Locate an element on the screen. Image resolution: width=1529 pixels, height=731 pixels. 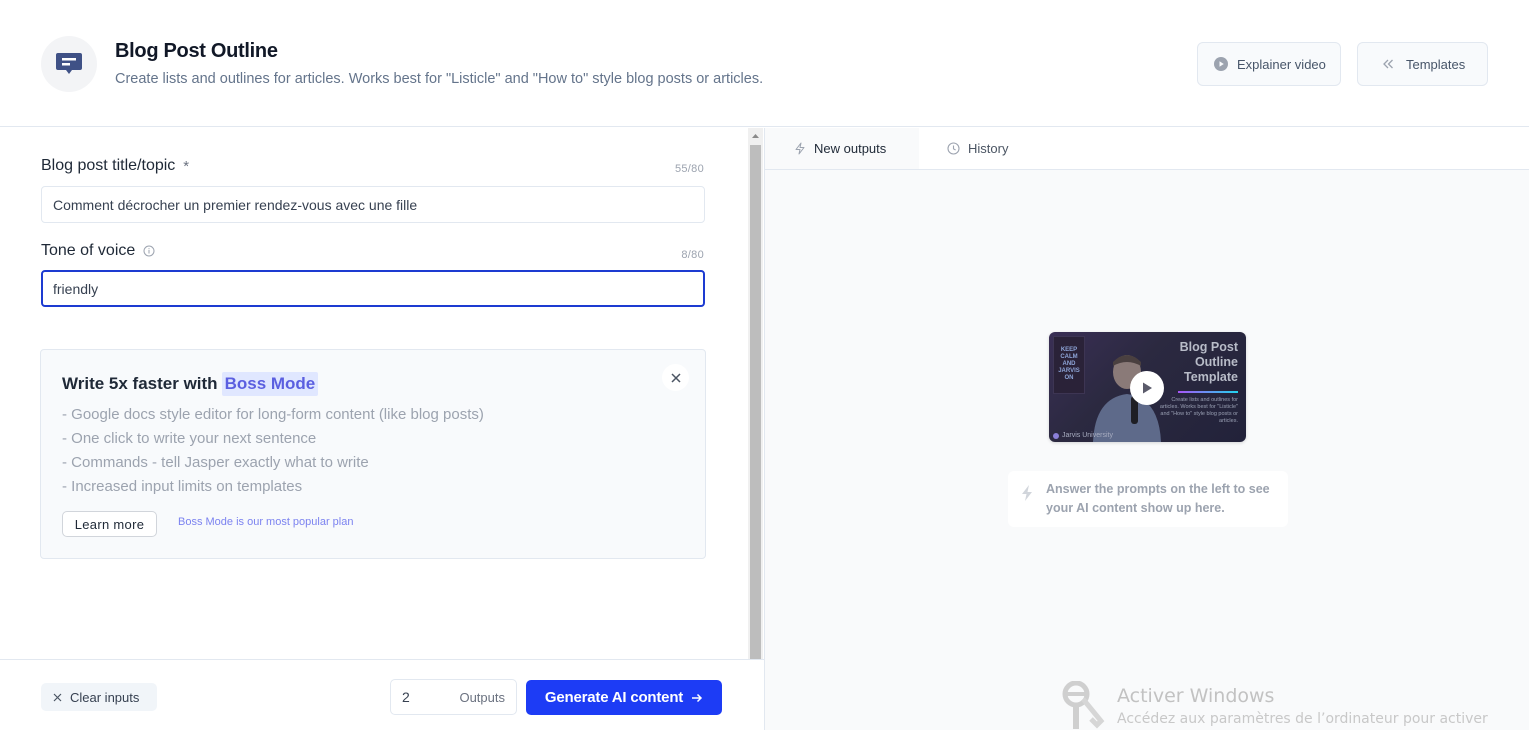
tab-new-outputs: New outputs is located at coordinates (842, 148).